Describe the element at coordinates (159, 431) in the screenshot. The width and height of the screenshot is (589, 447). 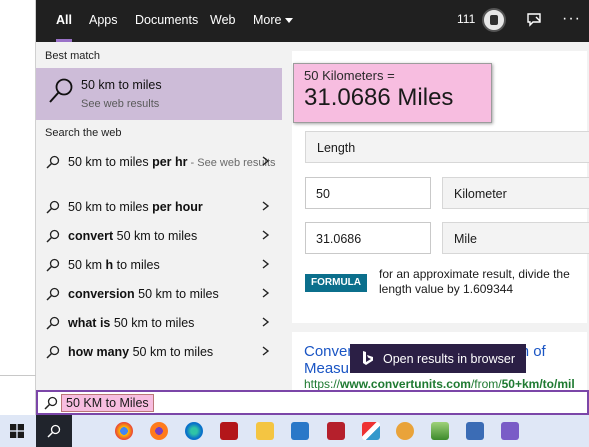
I see `firefox-icon` at that location.